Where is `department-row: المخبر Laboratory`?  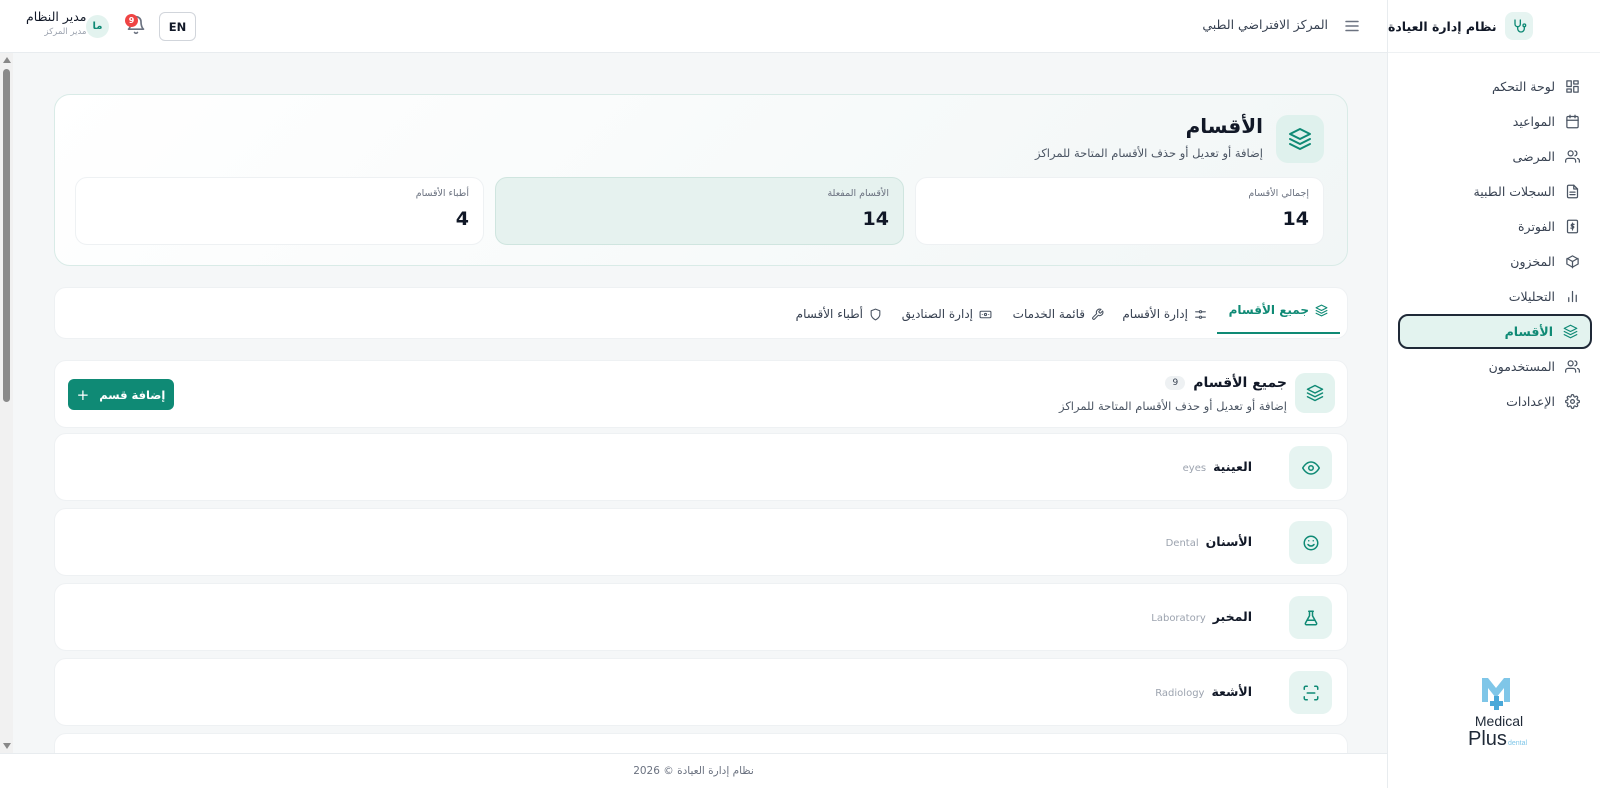 department-row: المخبر Laboratory is located at coordinates (701, 617).